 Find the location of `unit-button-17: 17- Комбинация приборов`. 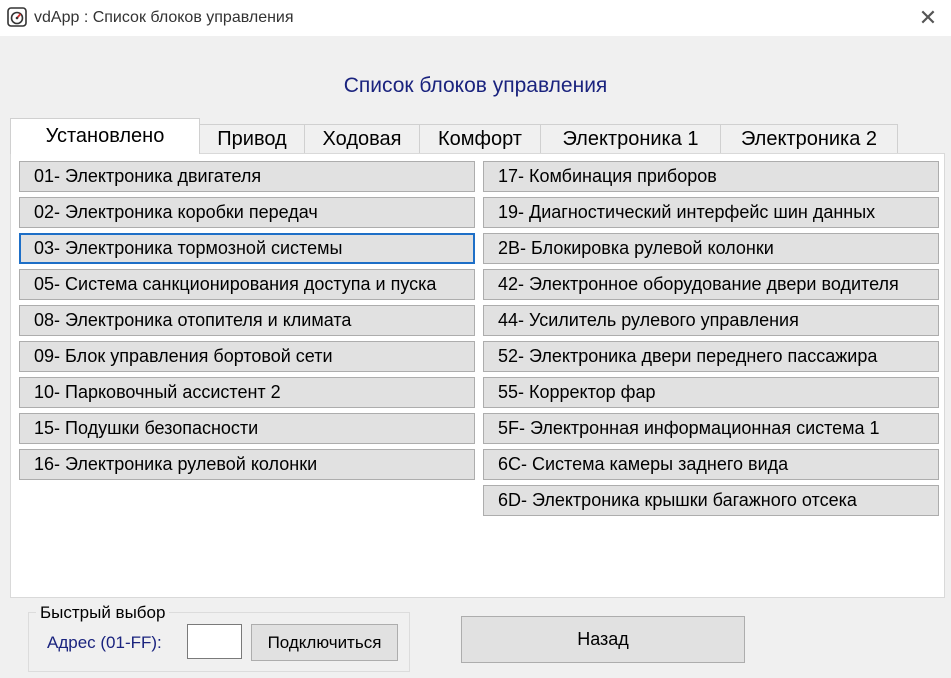

unit-button-17: 17- Комбинация приборов is located at coordinates (711, 176).